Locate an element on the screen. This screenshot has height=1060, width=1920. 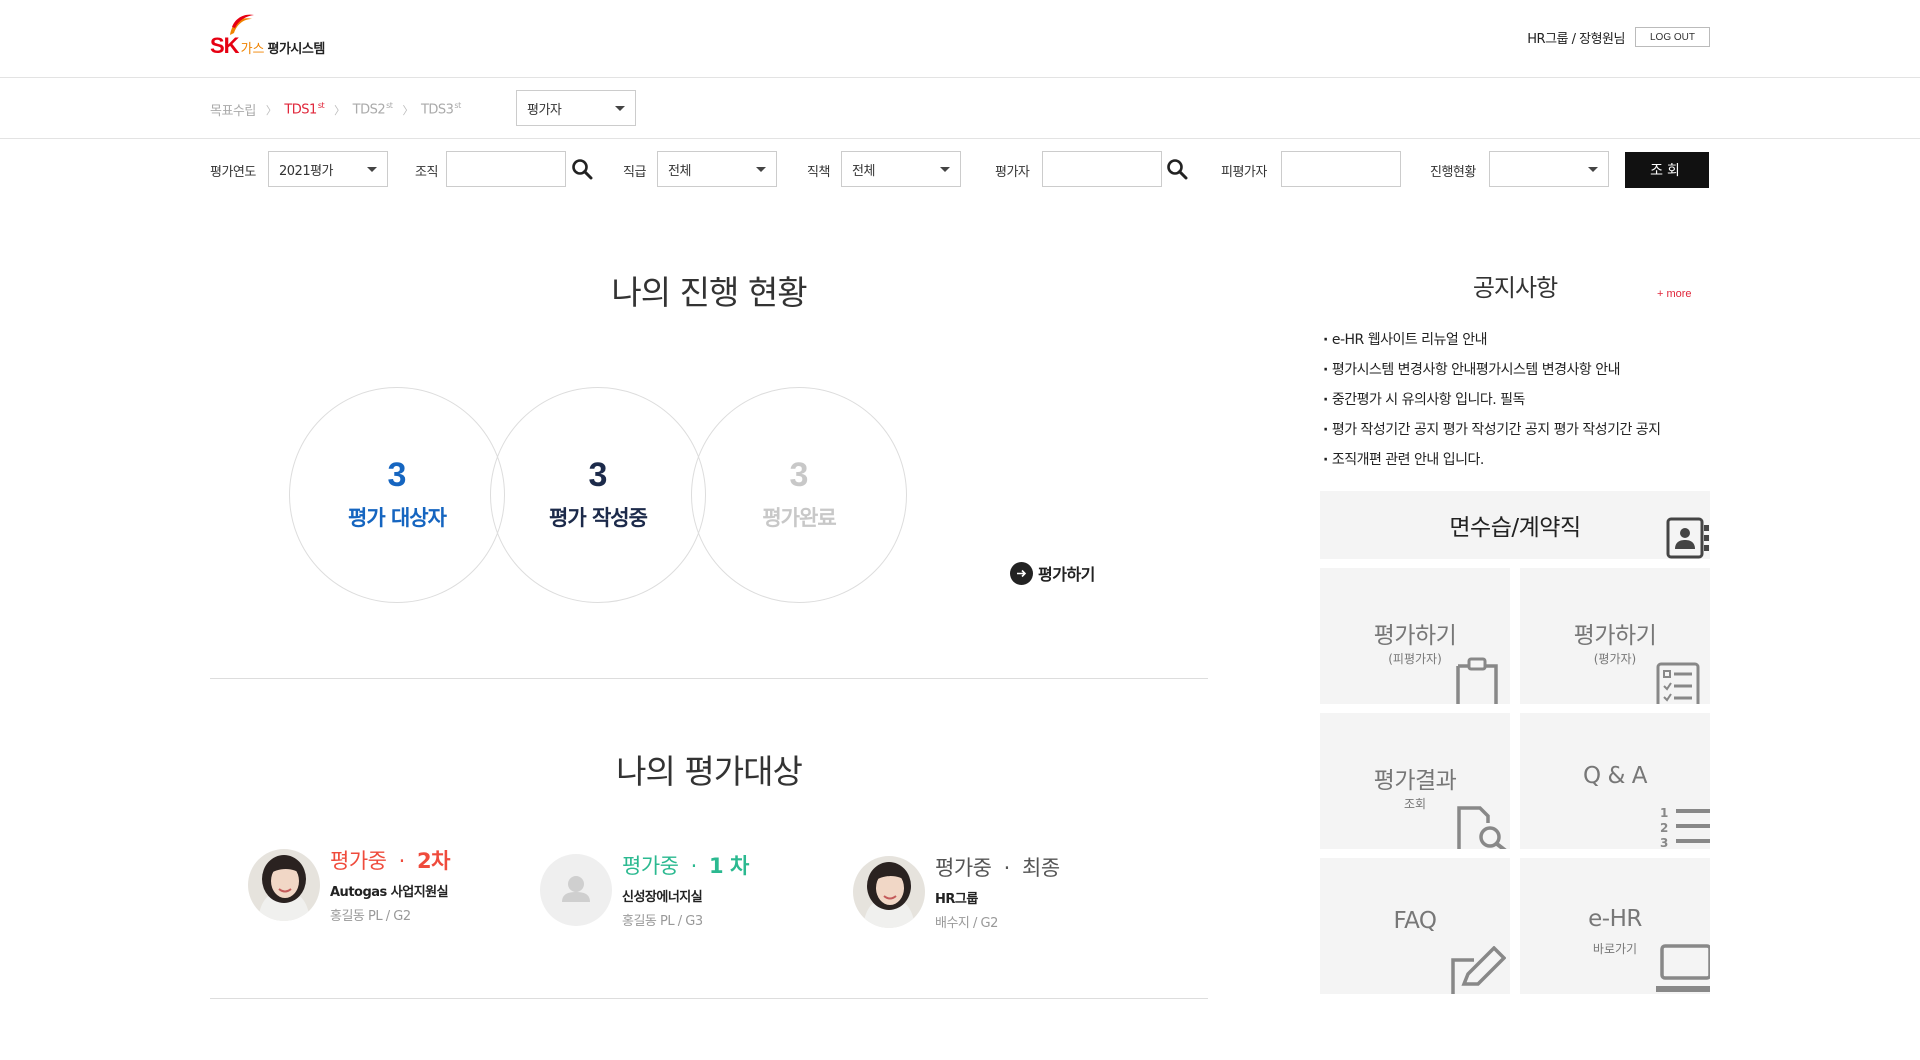
year-select-value: 2021평가 is located at coordinates (306, 171).